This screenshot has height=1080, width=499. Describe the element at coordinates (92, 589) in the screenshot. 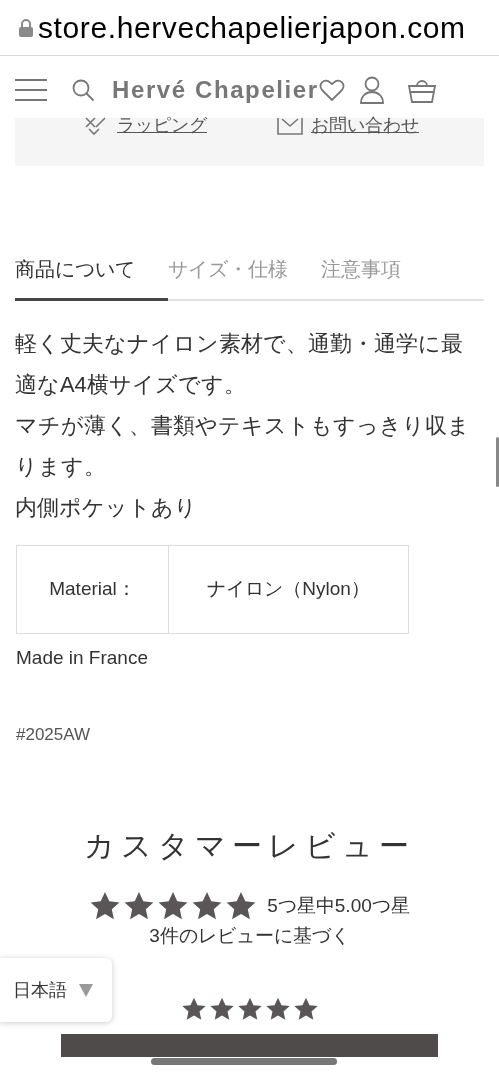

I see `table-cell: Material：` at that location.